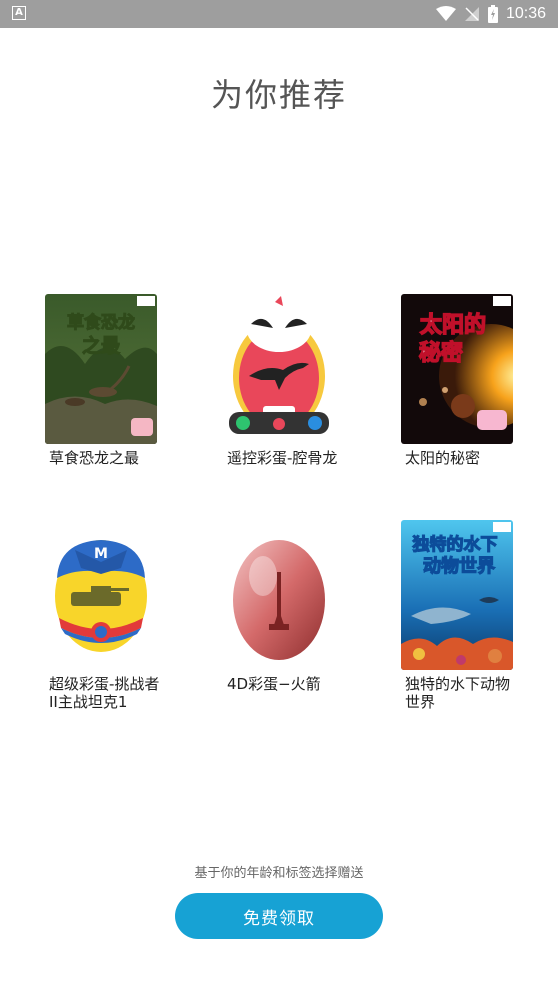 This screenshot has height=992, width=558. Describe the element at coordinates (471, 14) in the screenshot. I see `no-signal-icon` at that location.